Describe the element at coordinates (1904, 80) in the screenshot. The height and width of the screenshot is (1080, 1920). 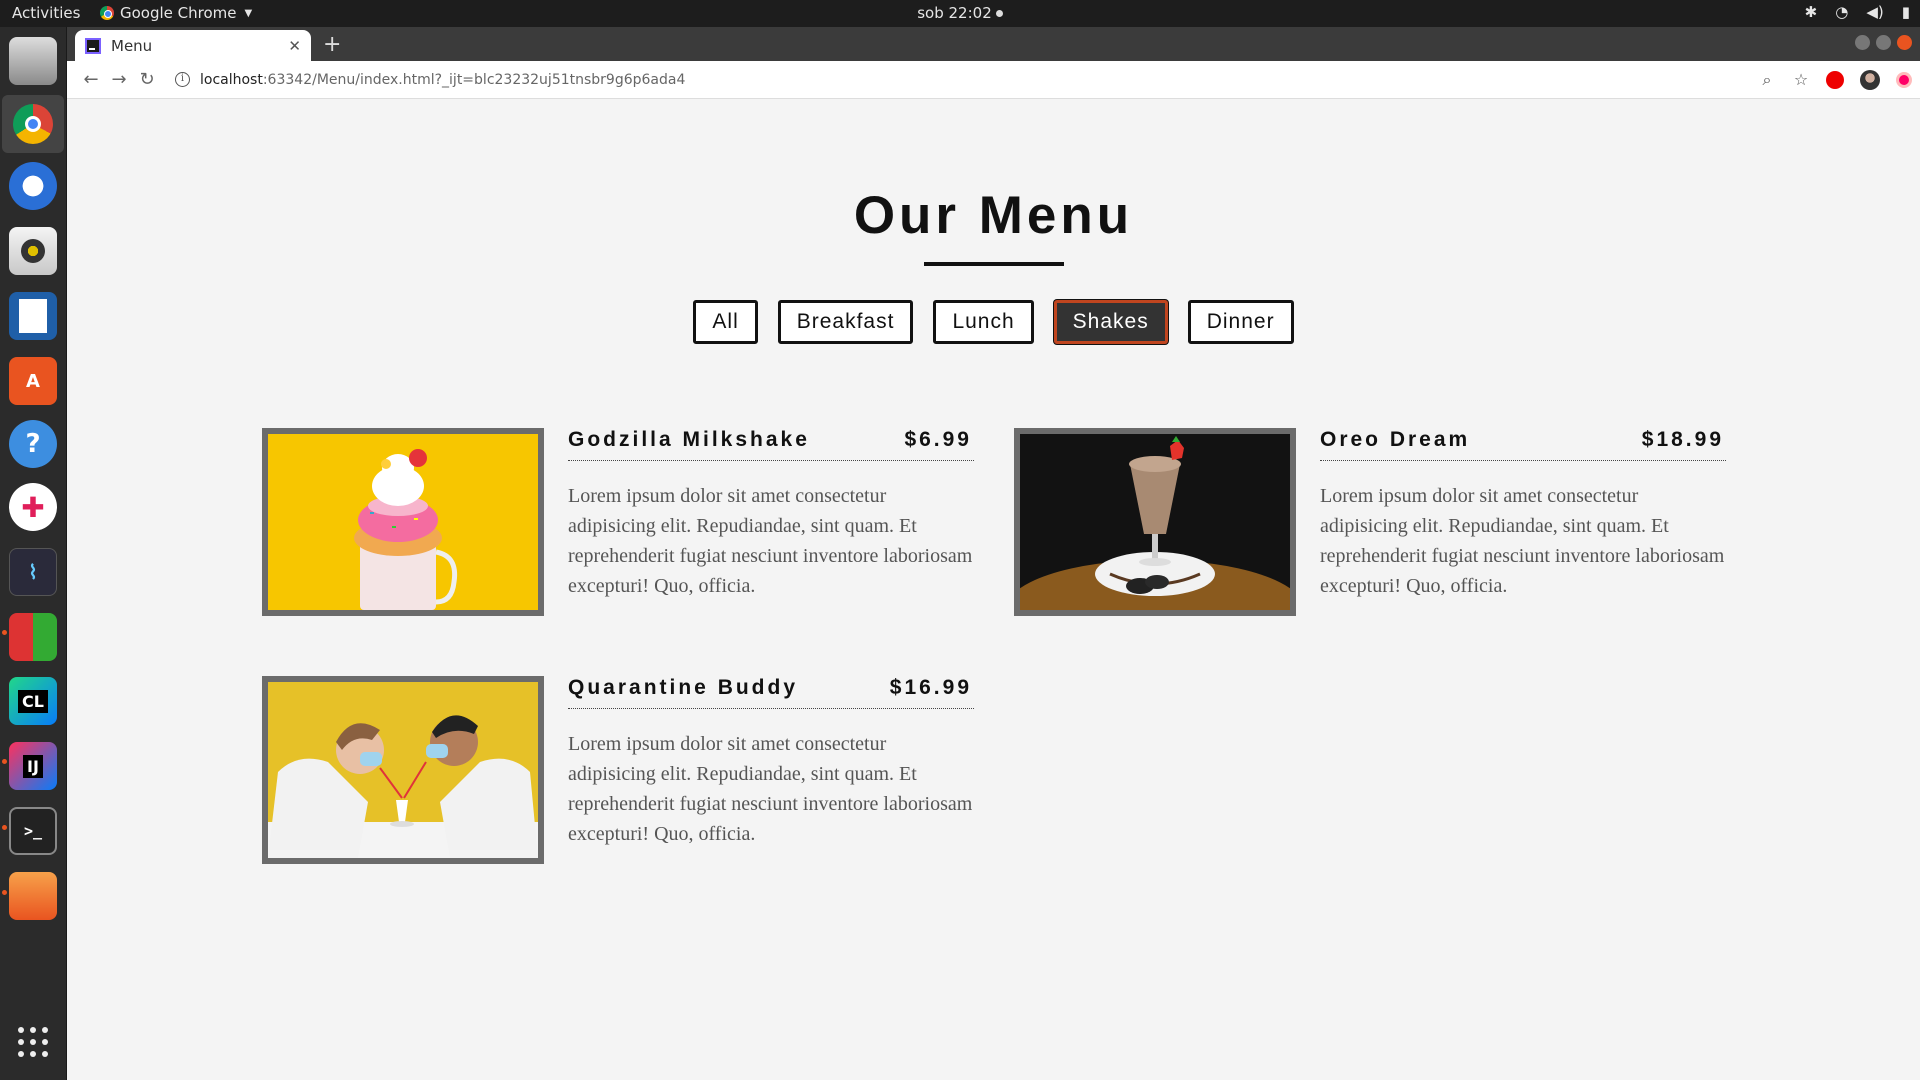
I see `update-icon` at that location.